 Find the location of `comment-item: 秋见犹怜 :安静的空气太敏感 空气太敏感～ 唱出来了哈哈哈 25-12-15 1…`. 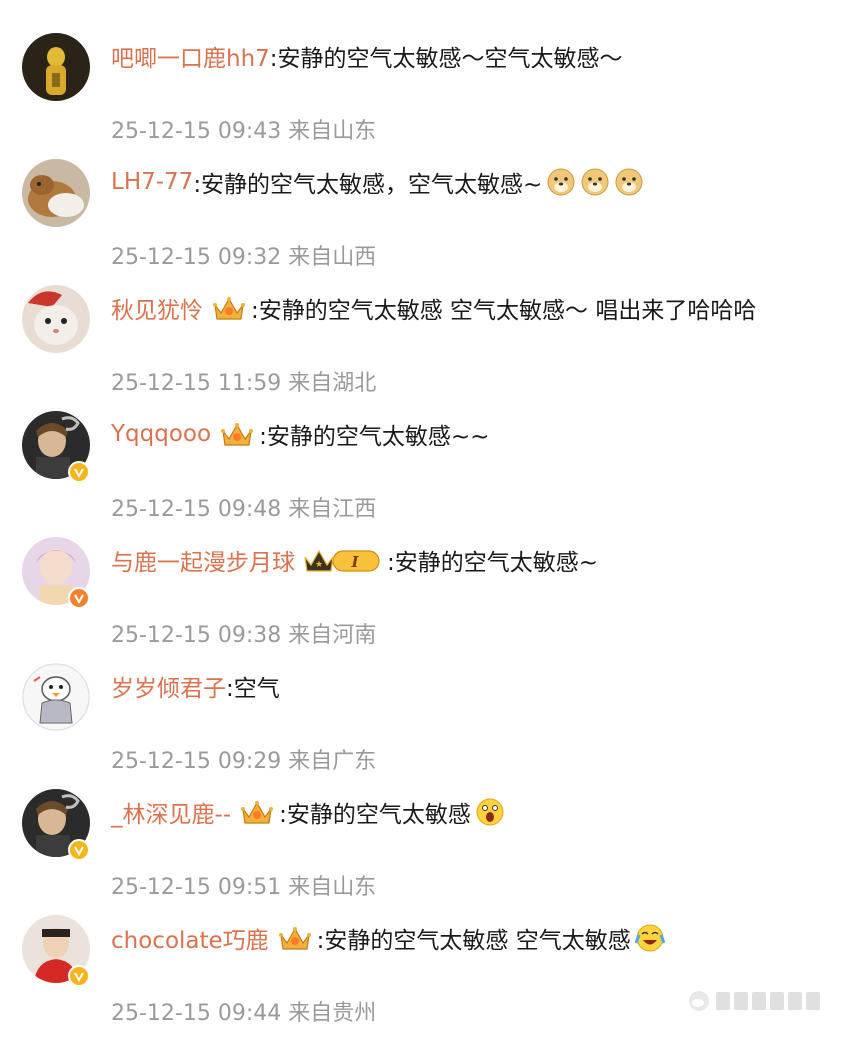

comment-item: 秋见犹怜 :安静的空气太敏感 空气太敏感～ 唱出来了哈哈哈 25-12-15 1… is located at coordinates (425, 348).